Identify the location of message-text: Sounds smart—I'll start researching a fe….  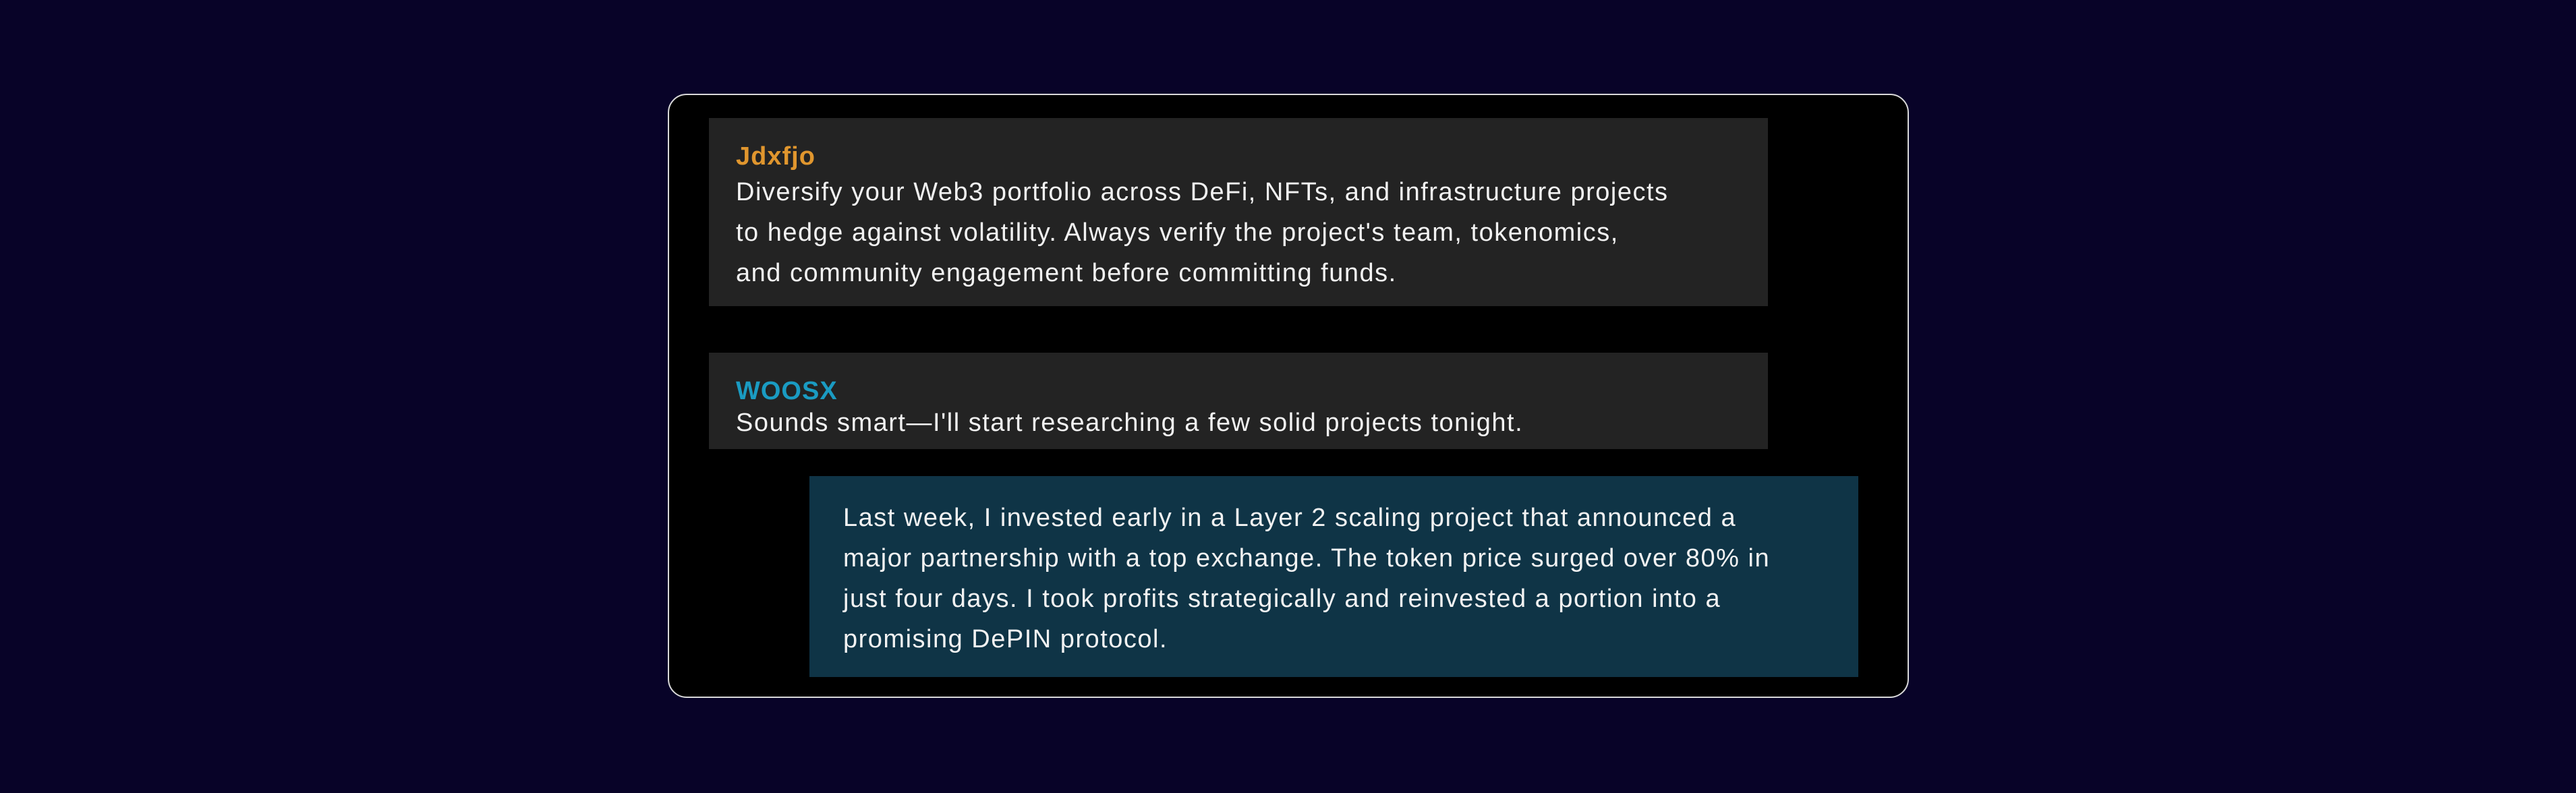
(1130, 423).